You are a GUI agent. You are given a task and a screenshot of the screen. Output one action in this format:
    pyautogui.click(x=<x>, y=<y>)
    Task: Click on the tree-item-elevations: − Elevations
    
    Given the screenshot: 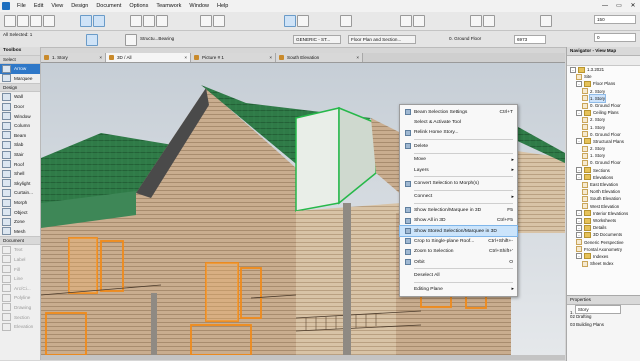 What is the action you would take?
    pyautogui.click(x=603, y=177)
    